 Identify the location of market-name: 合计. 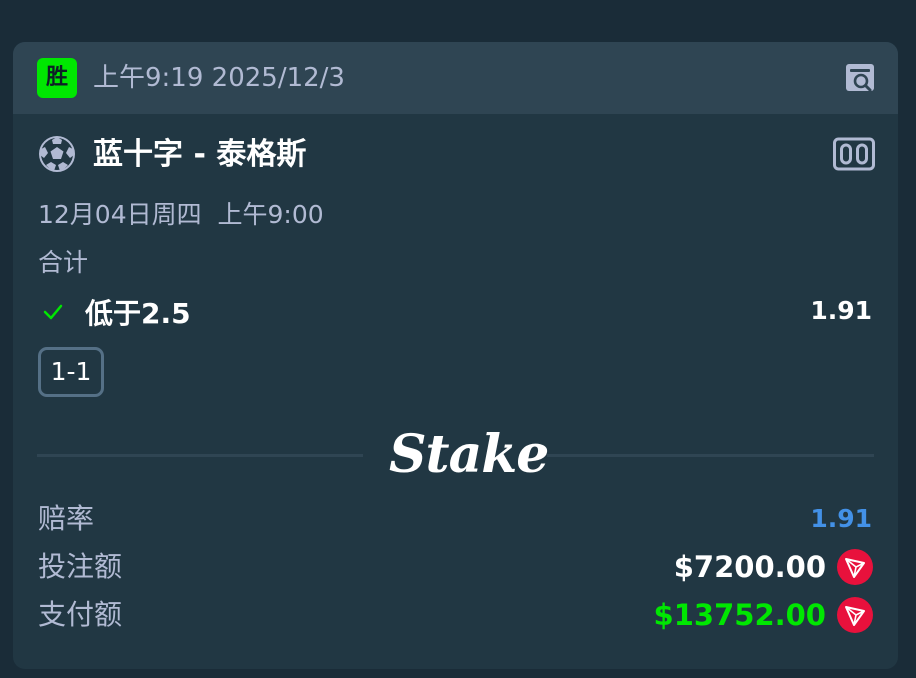
(63, 262).